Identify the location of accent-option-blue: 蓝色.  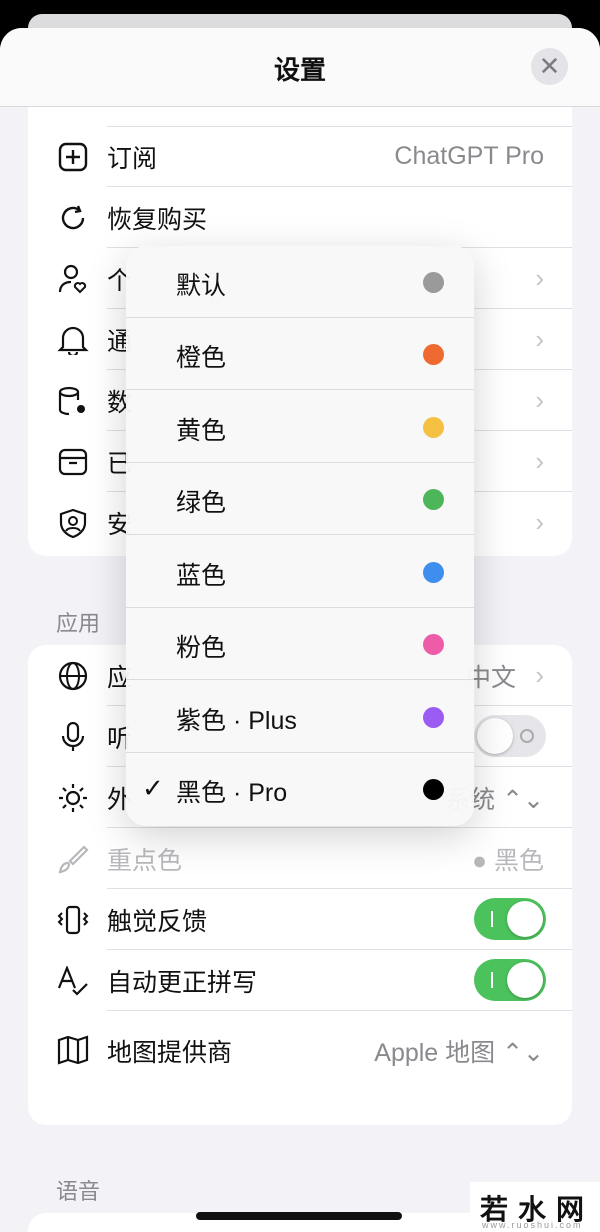
(300, 572).